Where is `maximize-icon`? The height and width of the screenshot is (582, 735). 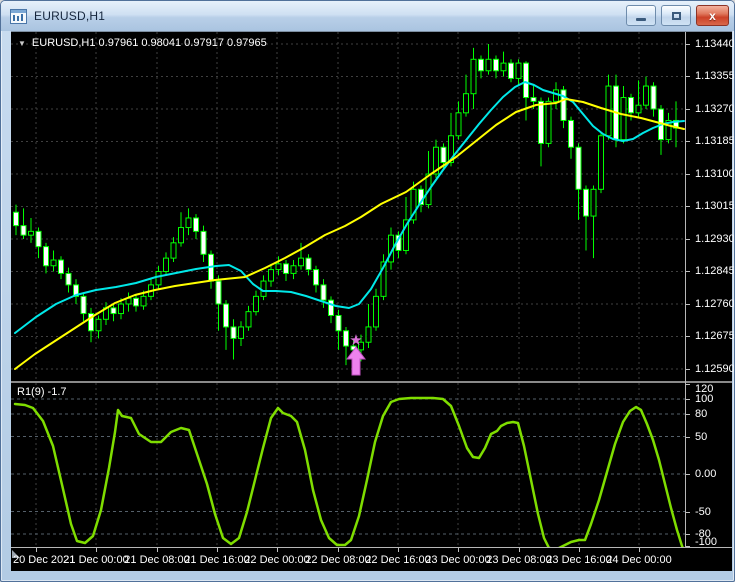 maximize-icon is located at coordinates (676, 15).